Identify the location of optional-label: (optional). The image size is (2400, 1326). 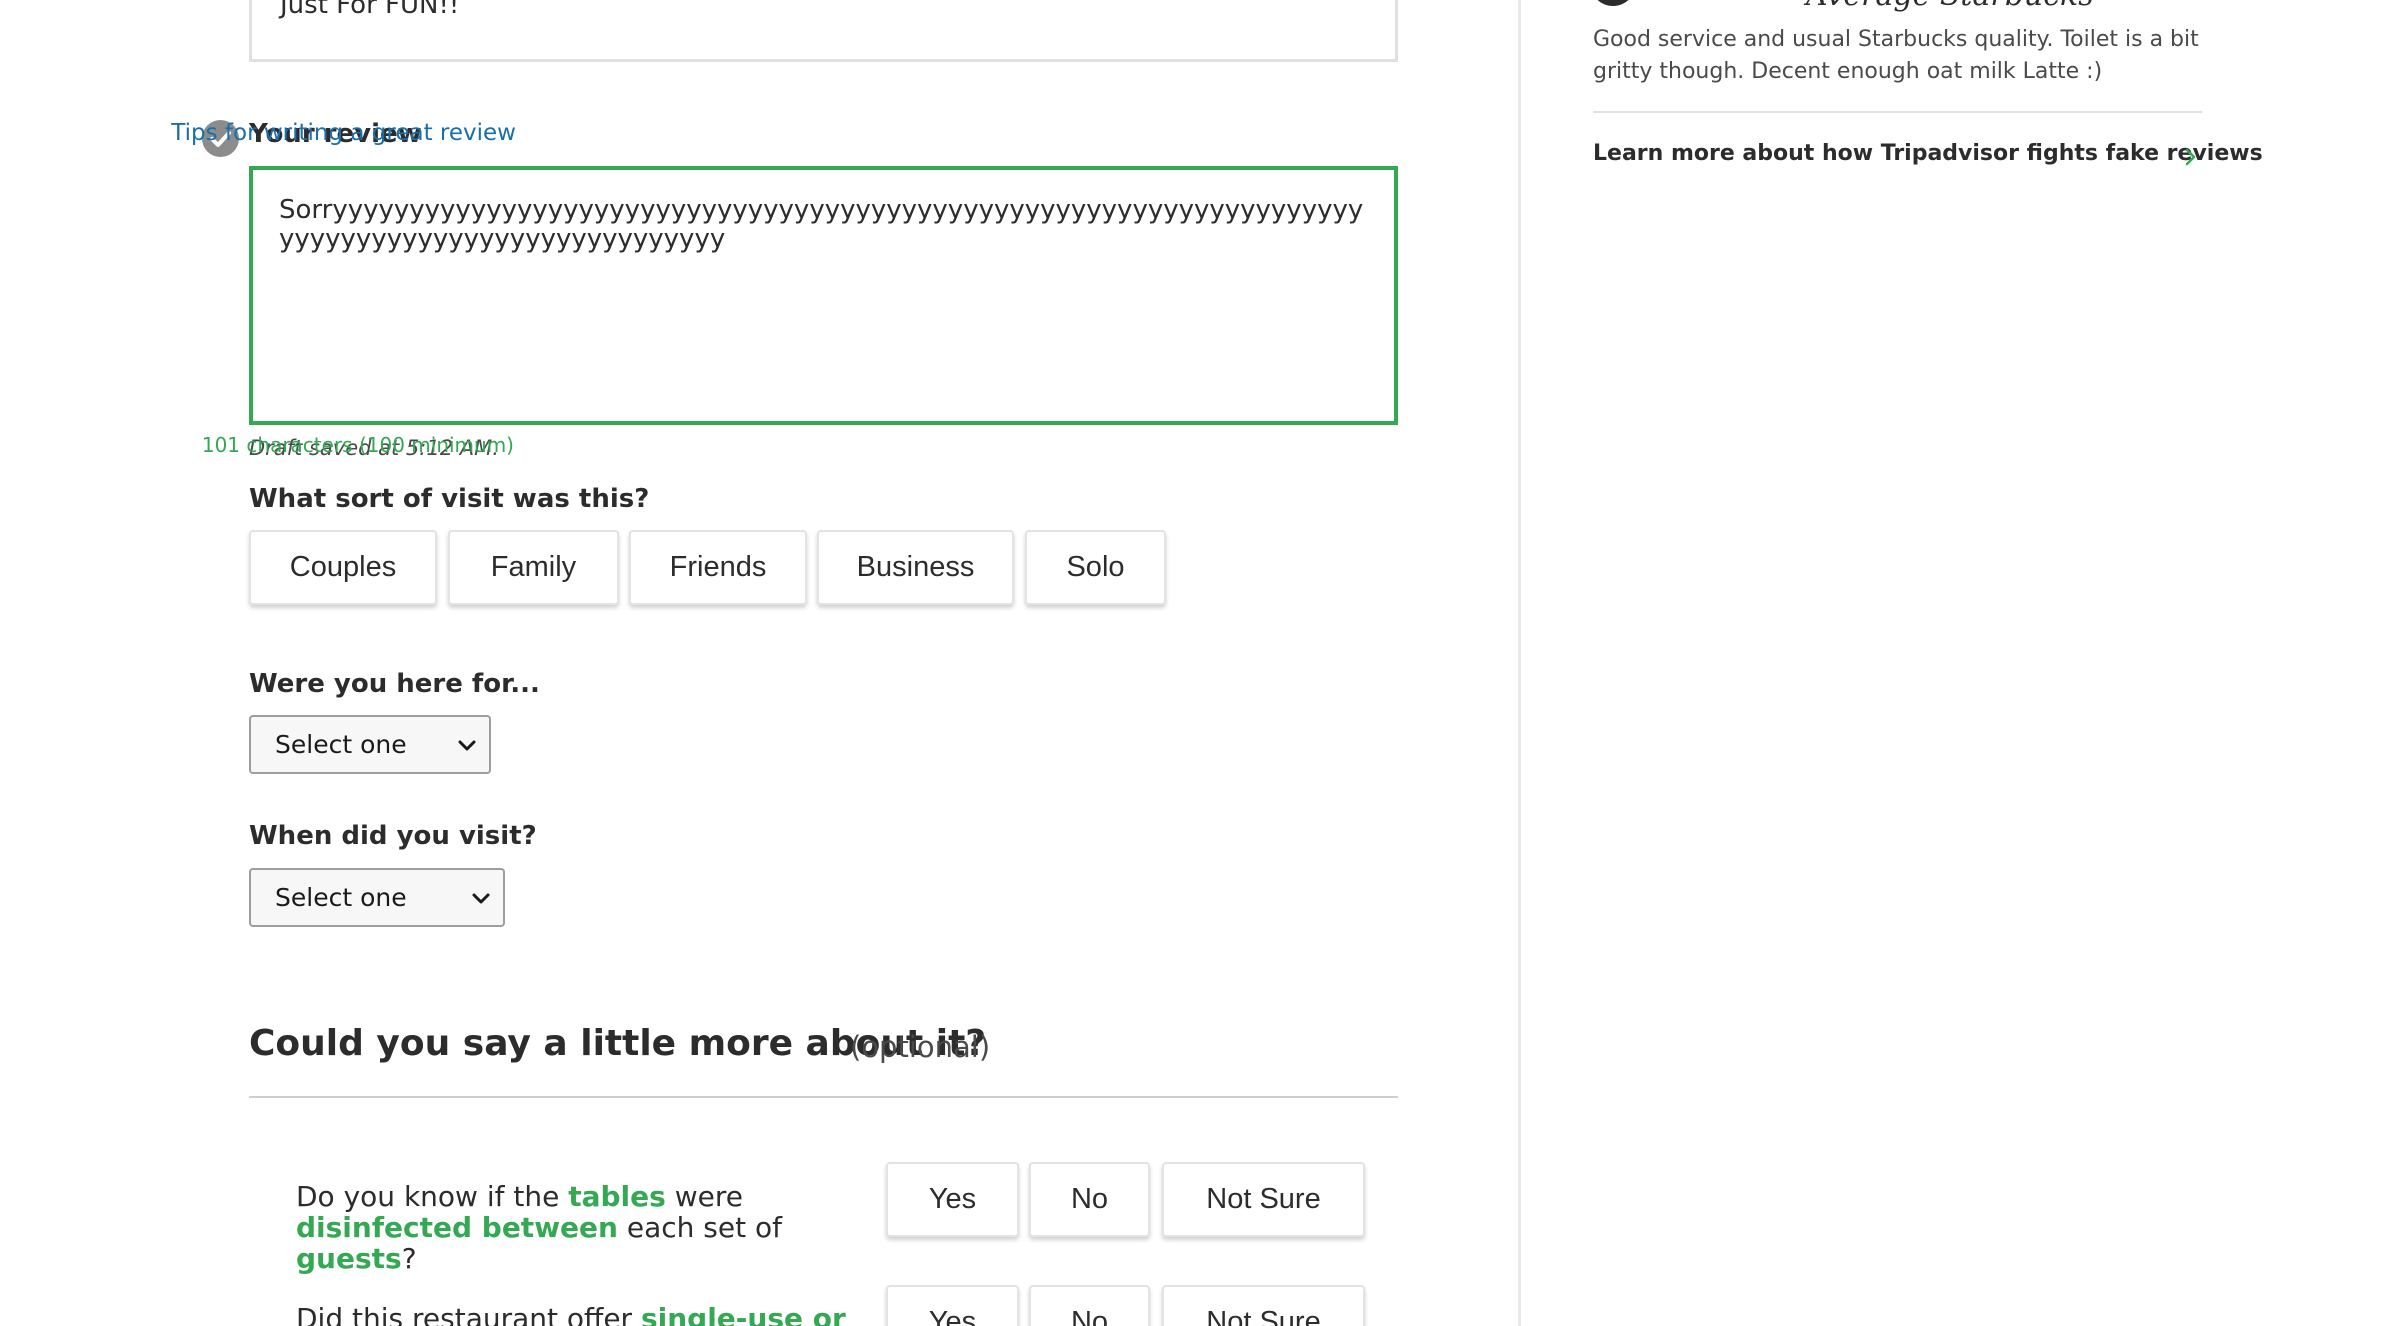
(920, 1047).